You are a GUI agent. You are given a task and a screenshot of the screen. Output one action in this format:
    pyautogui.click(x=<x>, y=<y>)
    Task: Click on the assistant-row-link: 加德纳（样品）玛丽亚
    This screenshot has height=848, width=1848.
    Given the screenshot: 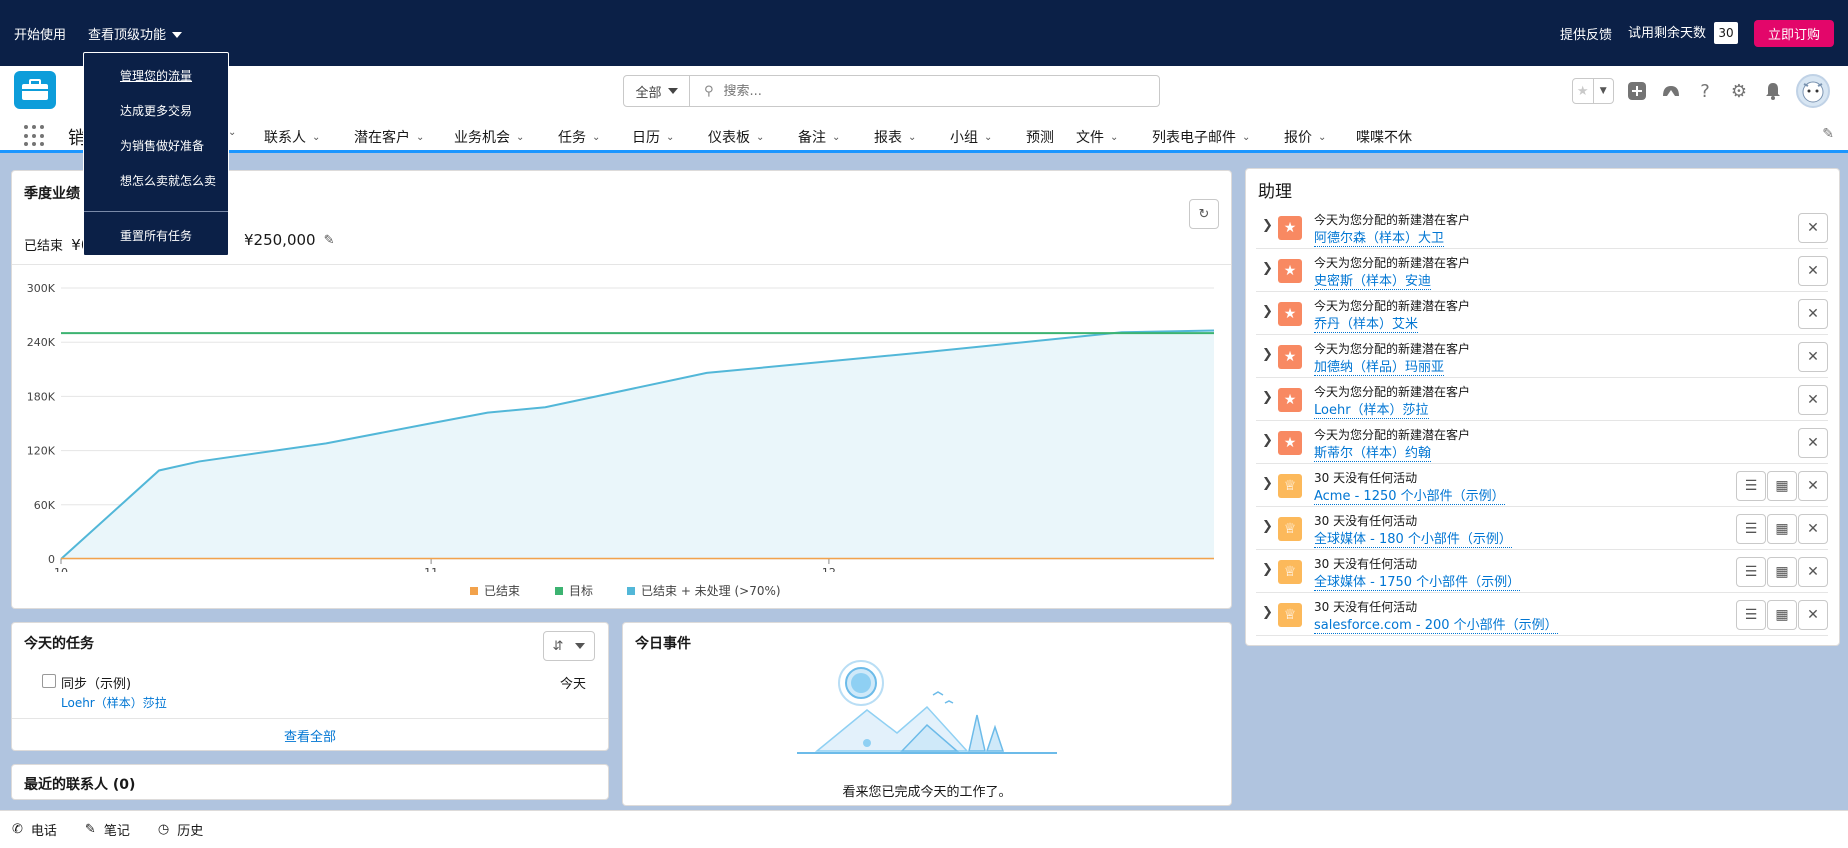 What is the action you would take?
    pyautogui.click(x=1379, y=366)
    